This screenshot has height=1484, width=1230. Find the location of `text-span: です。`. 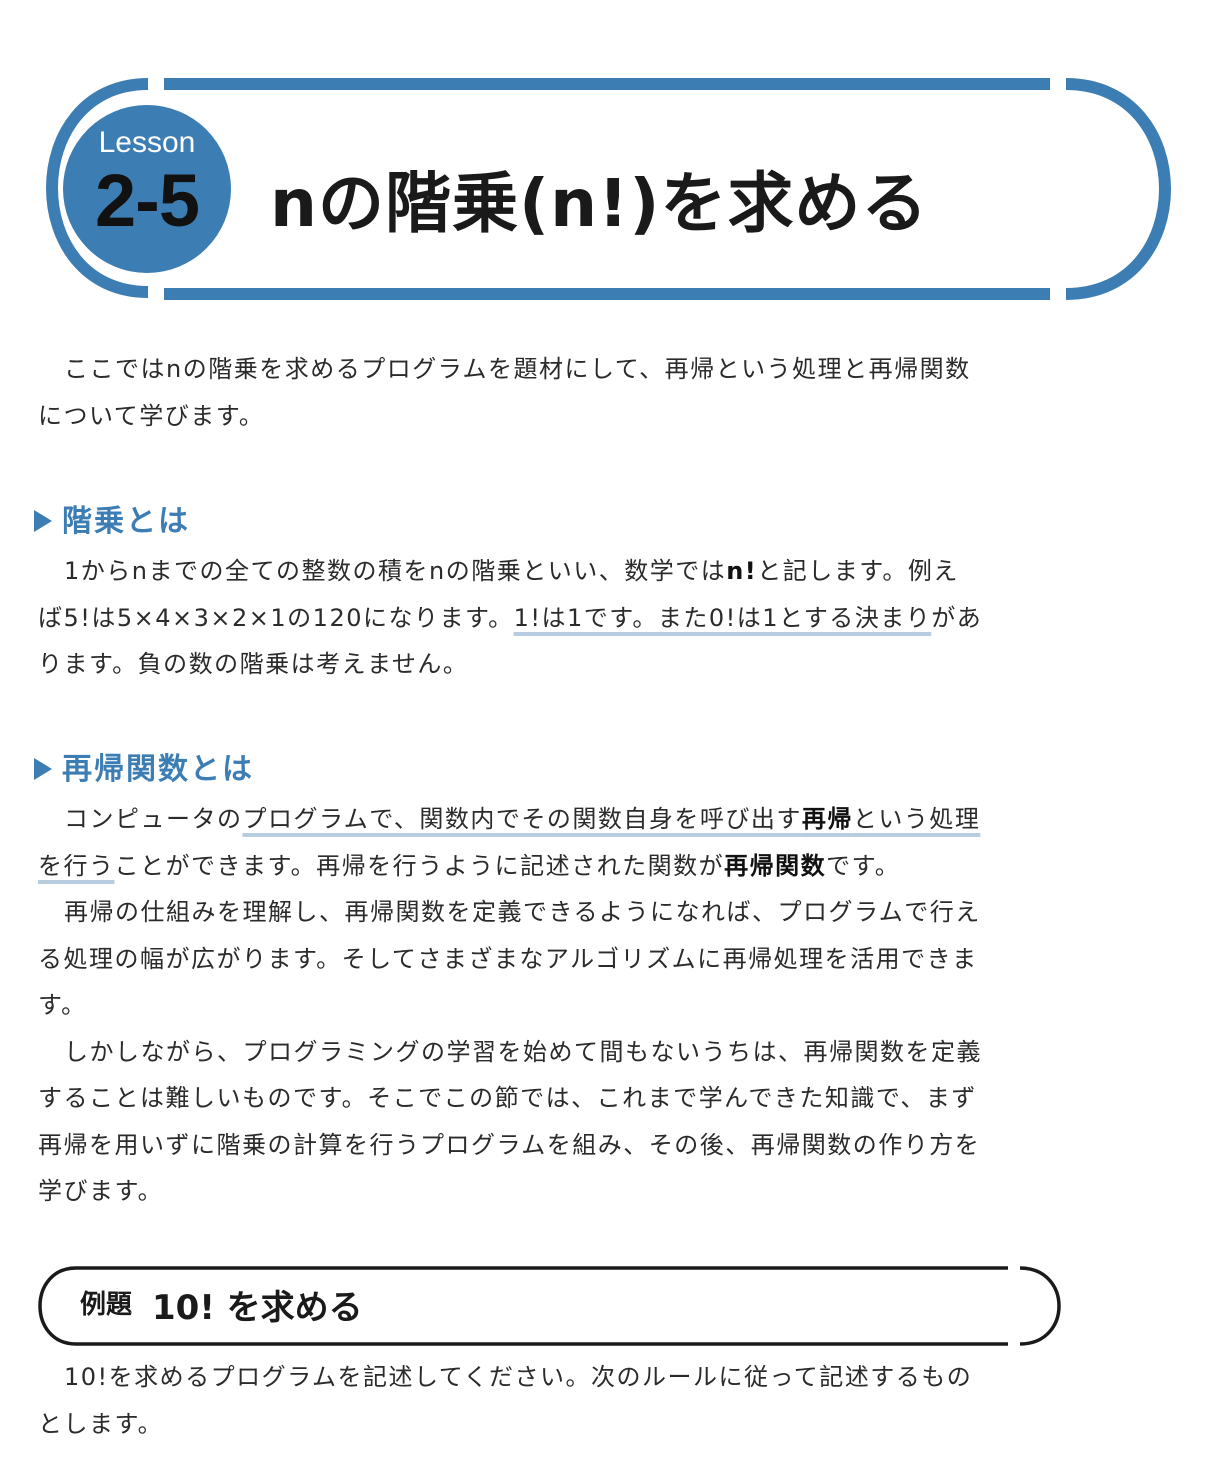

text-span: です。 is located at coordinates (863, 865).